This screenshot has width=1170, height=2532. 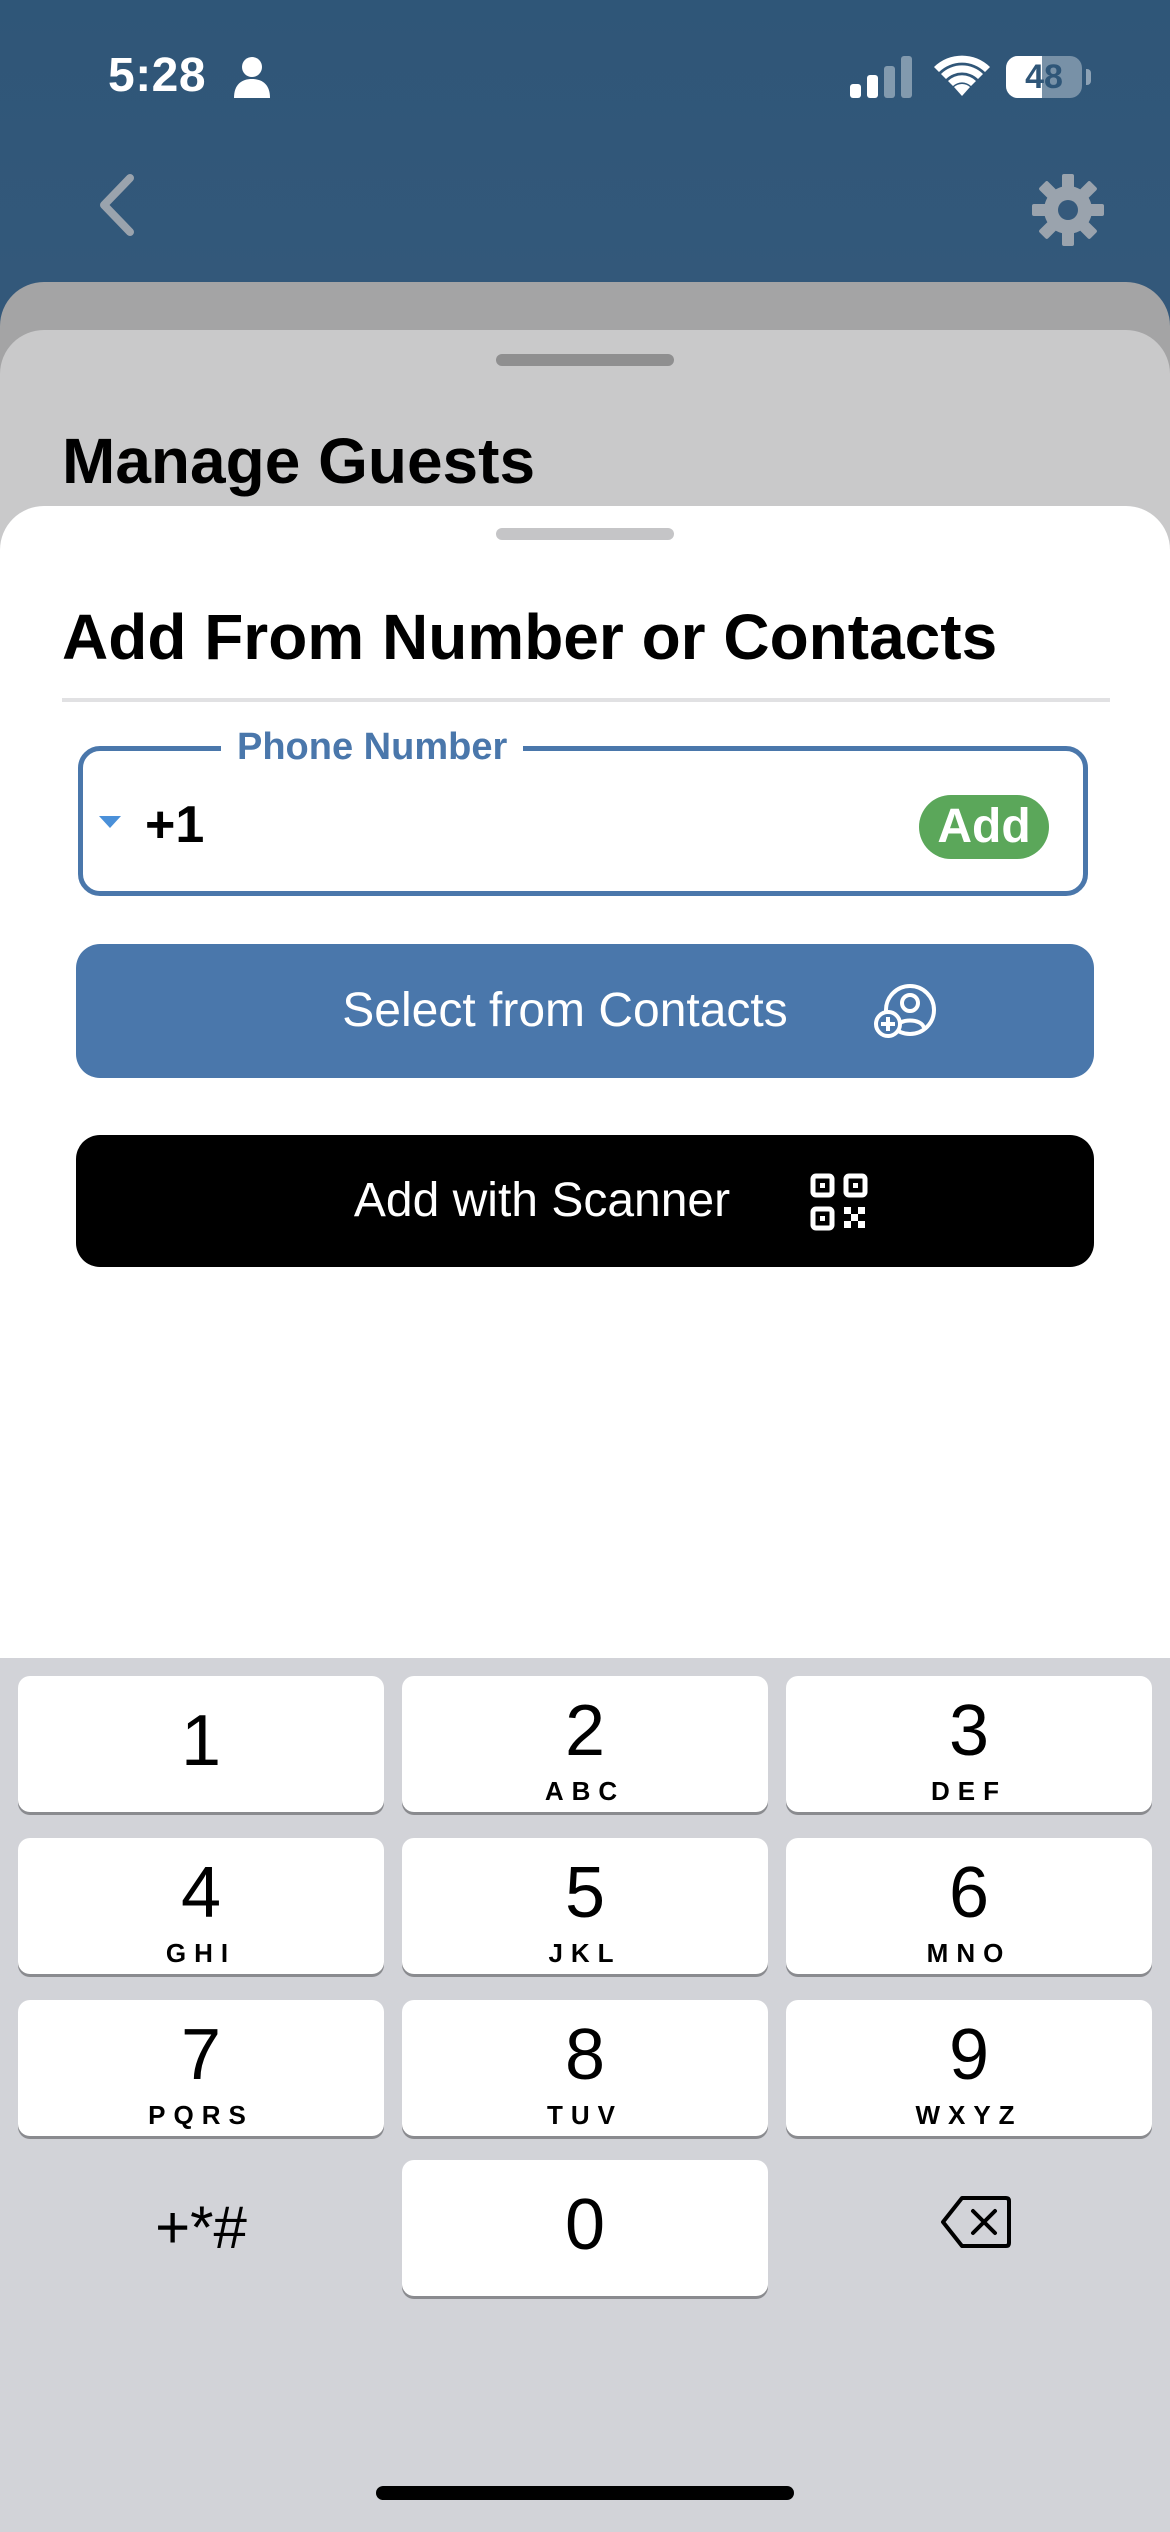 What do you see at coordinates (530, 637) in the screenshot?
I see `sheet-title: Add From Number or Contacts` at bounding box center [530, 637].